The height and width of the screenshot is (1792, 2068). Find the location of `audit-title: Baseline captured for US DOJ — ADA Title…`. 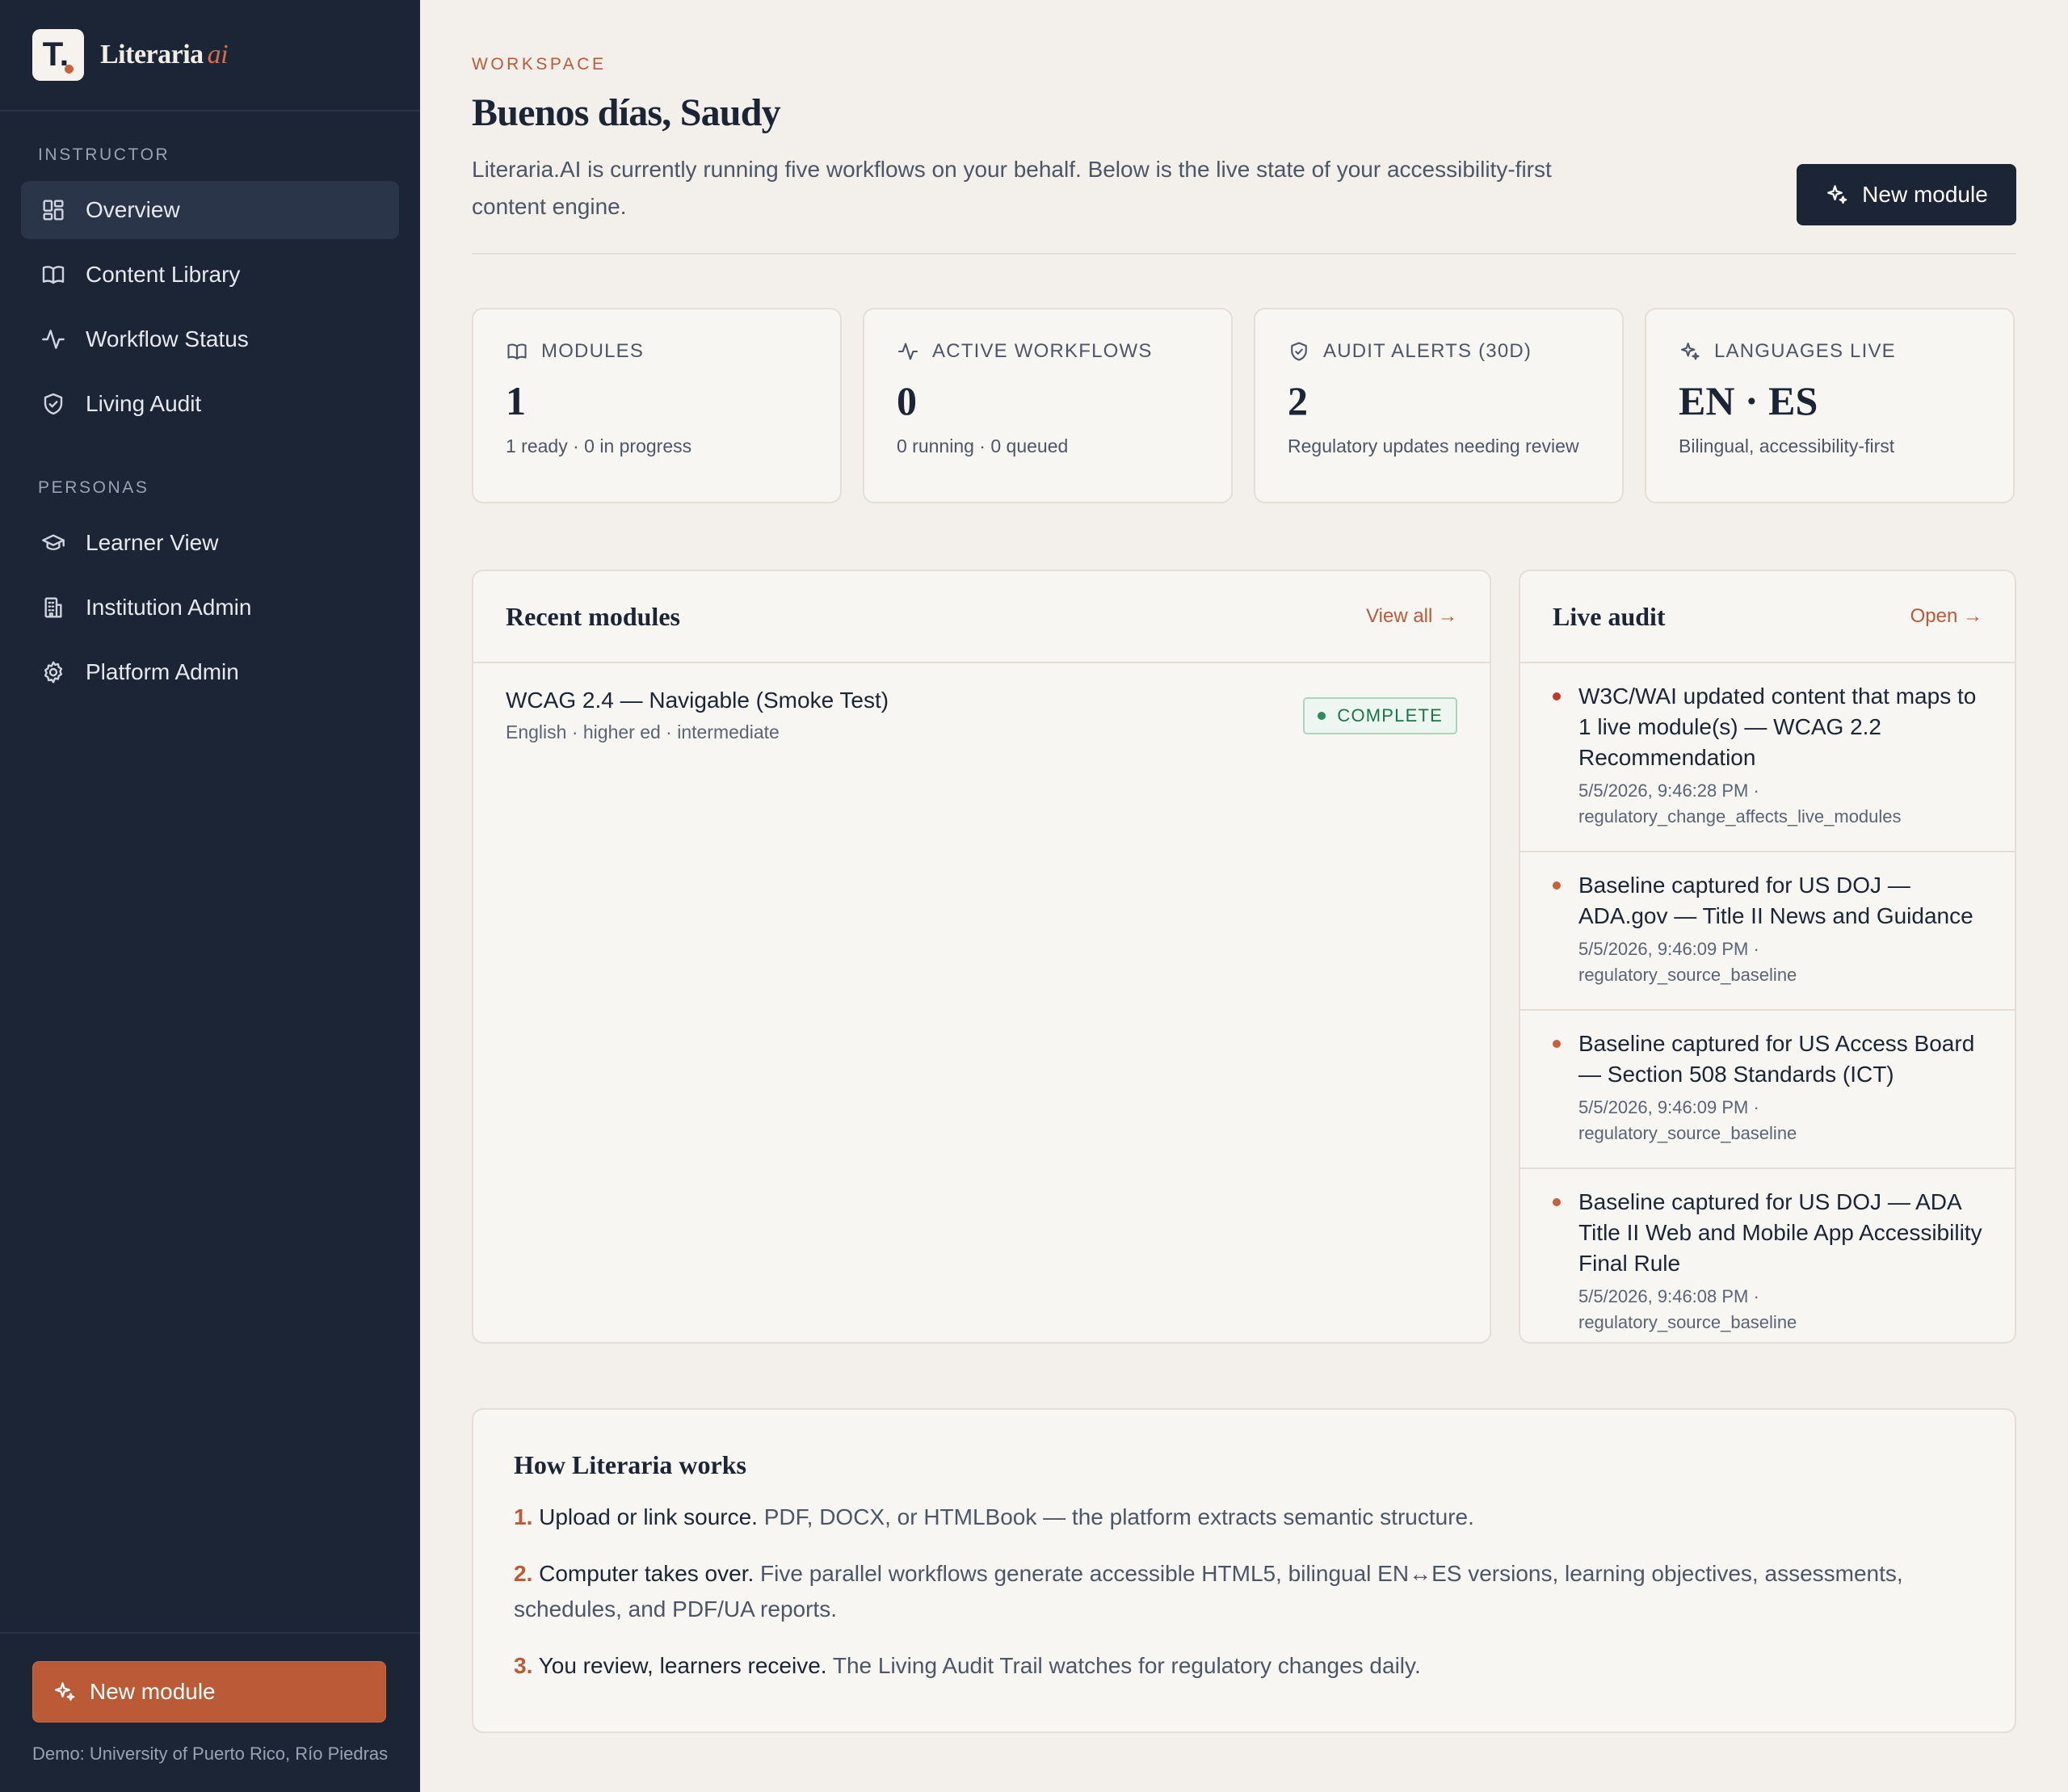

audit-title: Baseline captured for US DOJ — ADA Title… is located at coordinates (1780, 1232).